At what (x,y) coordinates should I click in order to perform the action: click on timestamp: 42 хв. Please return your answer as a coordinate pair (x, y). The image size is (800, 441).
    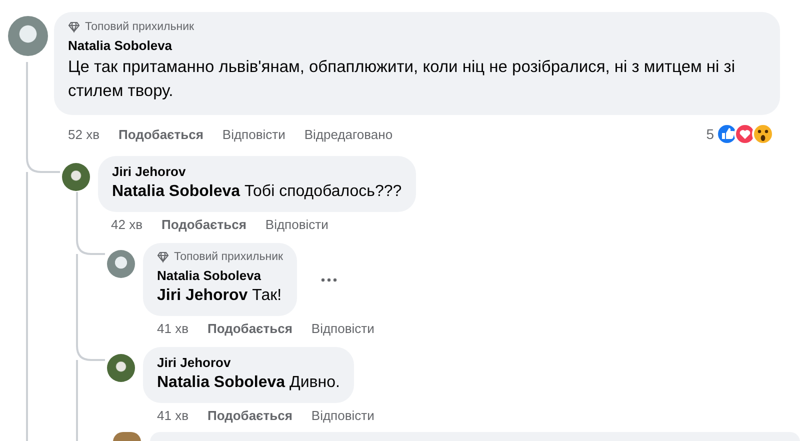
    Looking at the image, I should click on (126, 224).